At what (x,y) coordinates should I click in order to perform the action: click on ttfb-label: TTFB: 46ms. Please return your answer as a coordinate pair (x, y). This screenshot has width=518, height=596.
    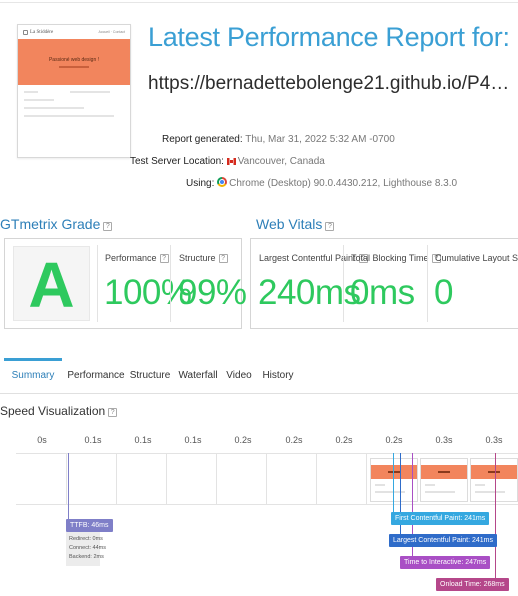
    Looking at the image, I should click on (89, 525).